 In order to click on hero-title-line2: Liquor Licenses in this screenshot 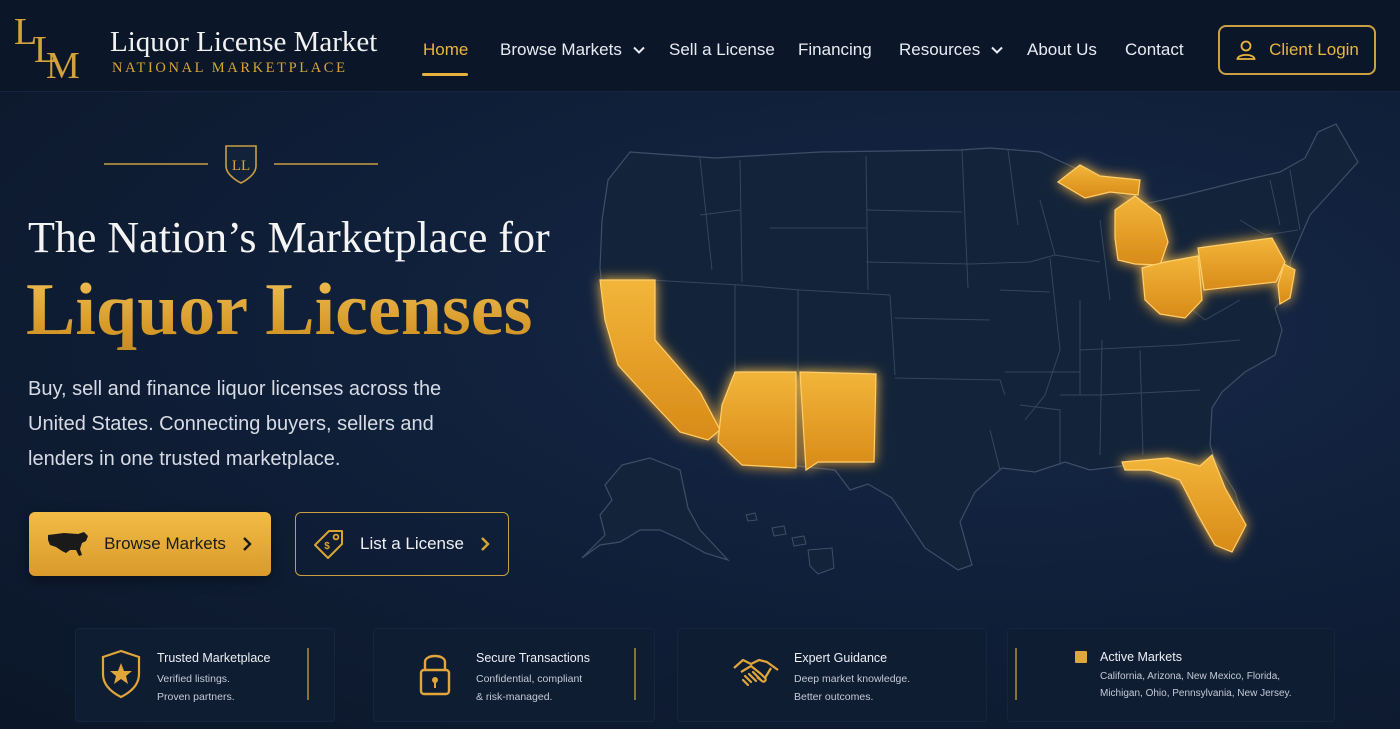, I will do `click(279, 310)`.